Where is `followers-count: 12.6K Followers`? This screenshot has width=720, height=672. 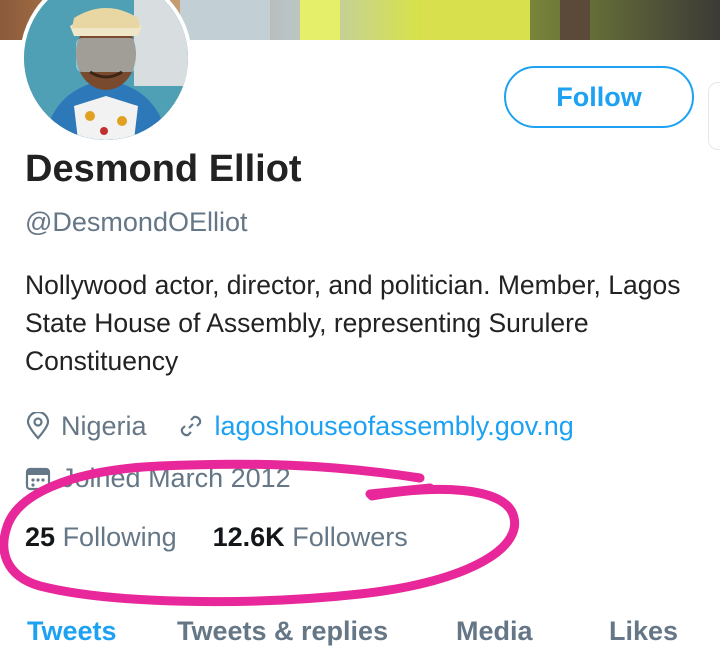 followers-count: 12.6K Followers is located at coordinates (310, 537).